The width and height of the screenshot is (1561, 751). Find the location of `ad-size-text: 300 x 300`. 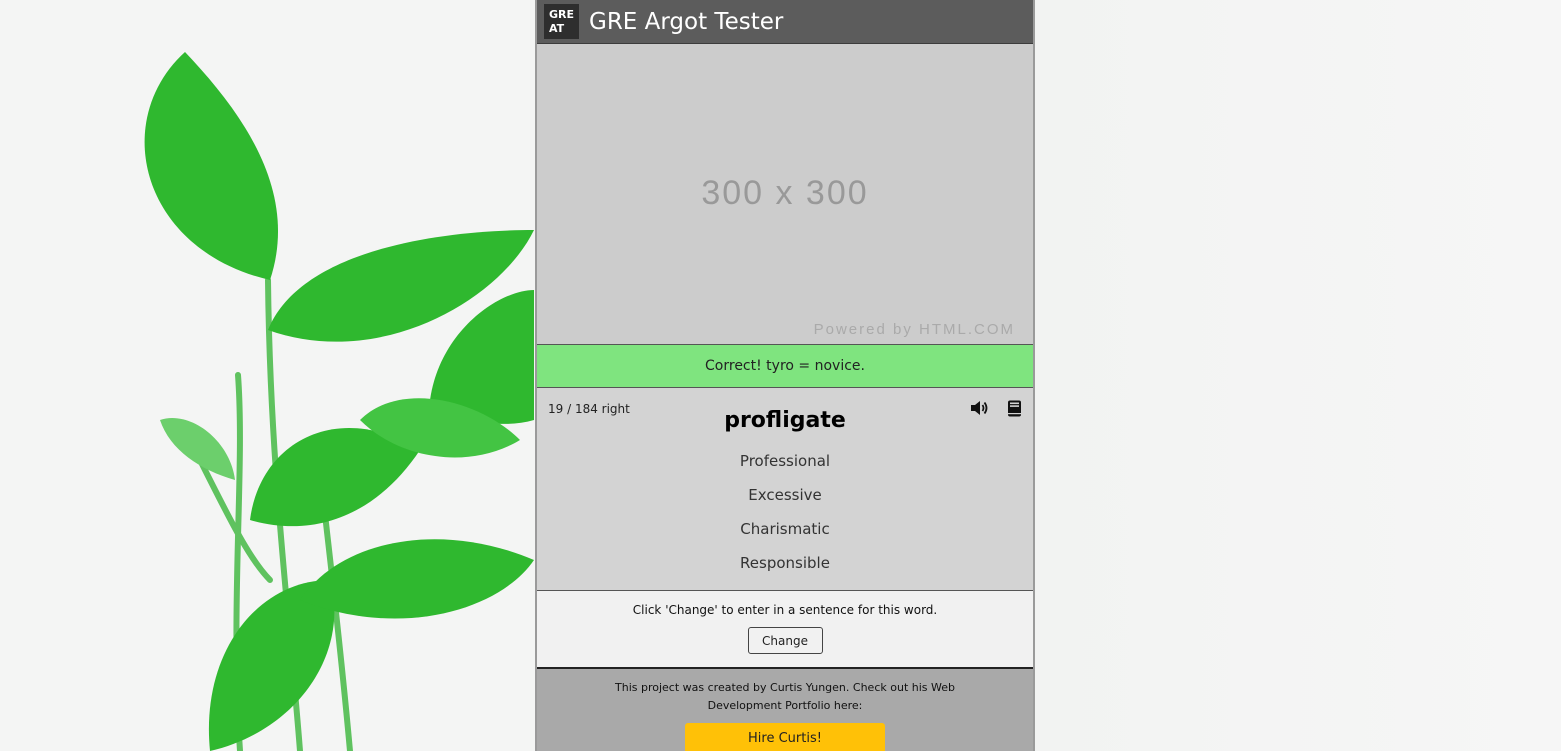

ad-size-text: 300 x 300 is located at coordinates (785, 193).